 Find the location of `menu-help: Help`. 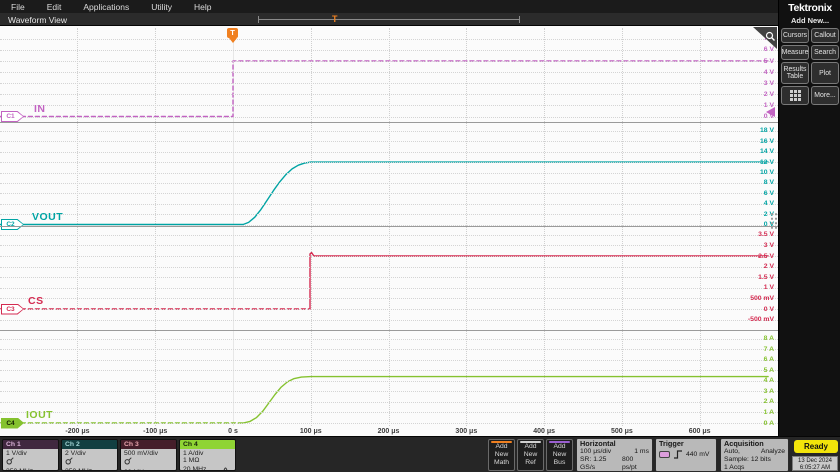

menu-help: Help is located at coordinates (202, 7).